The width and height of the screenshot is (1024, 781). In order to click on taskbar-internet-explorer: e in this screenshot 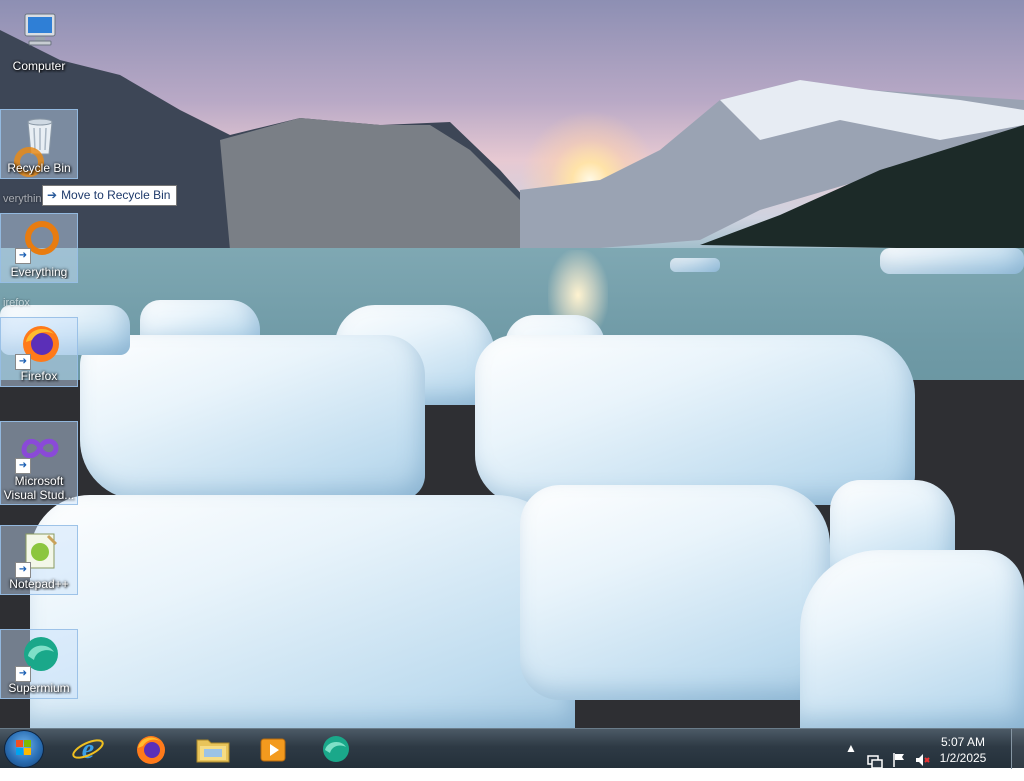, I will do `click(88, 749)`.